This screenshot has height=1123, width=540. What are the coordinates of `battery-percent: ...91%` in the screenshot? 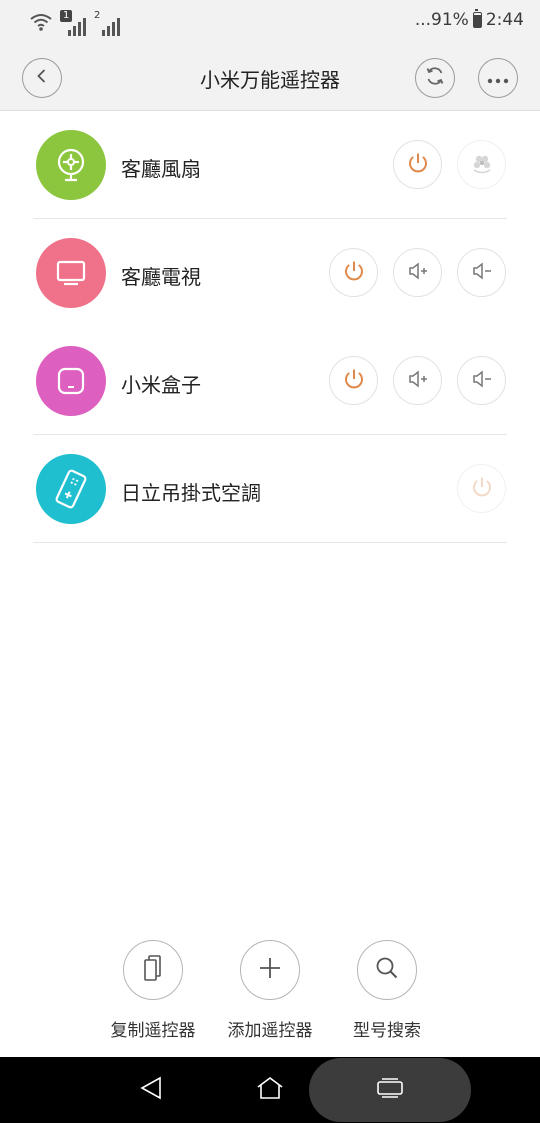 It's located at (441, 20).